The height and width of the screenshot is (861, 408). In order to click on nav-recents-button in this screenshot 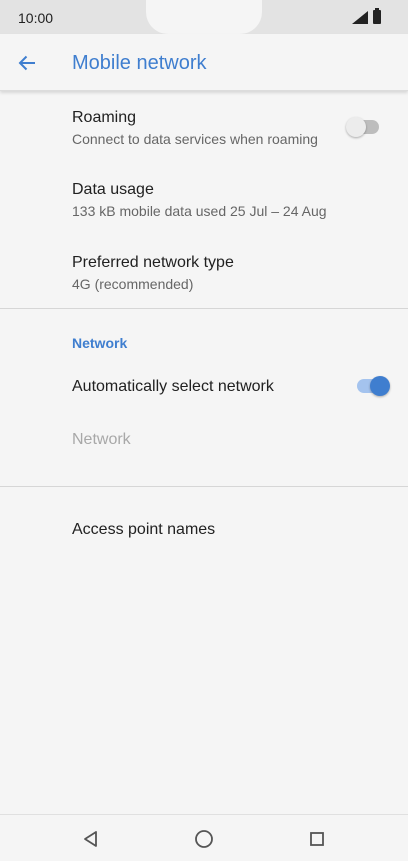, I will do `click(317, 839)`.